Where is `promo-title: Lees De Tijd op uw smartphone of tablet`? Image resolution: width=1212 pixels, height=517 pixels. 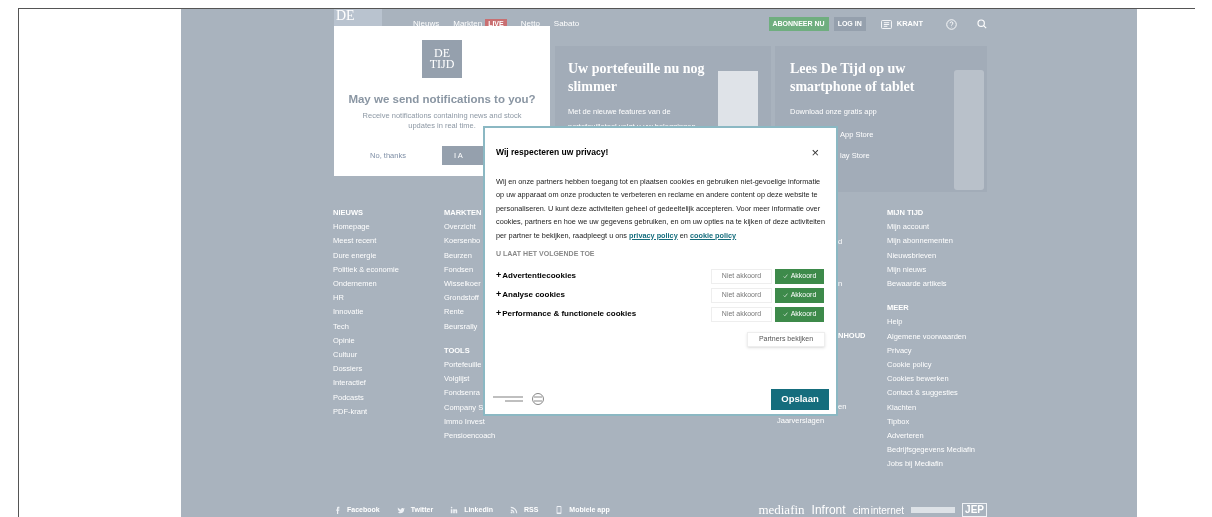
promo-title: Lees De Tijd op uw smartphone of tablet is located at coordinates (853, 78).